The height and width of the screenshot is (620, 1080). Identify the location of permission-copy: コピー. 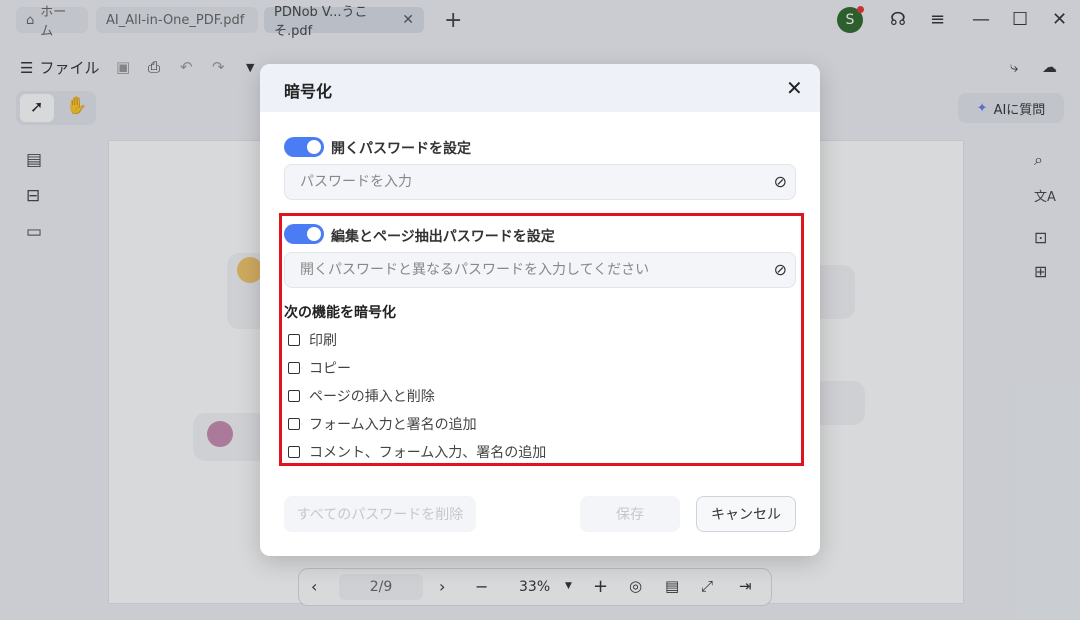
(319, 368).